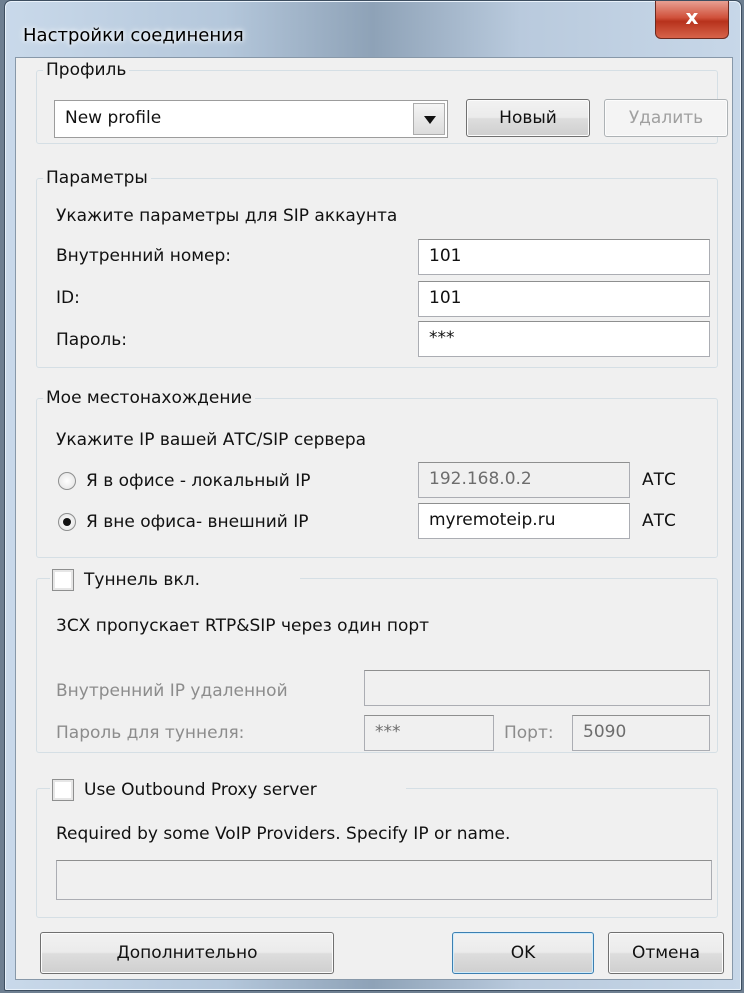  Describe the element at coordinates (92, 340) in the screenshot. I see `password-label: Пароль:` at that location.